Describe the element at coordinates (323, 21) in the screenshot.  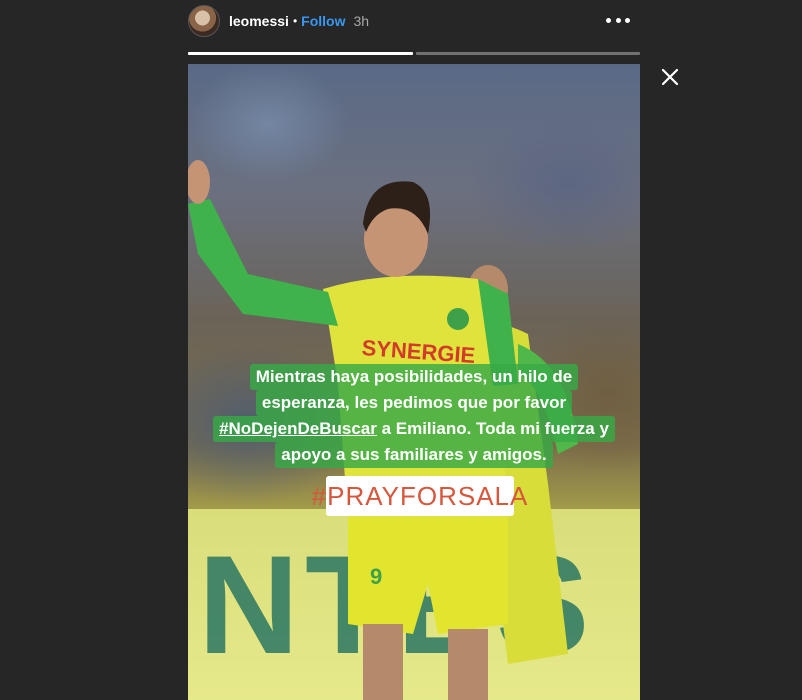
I see `follow-button: Follow` at that location.